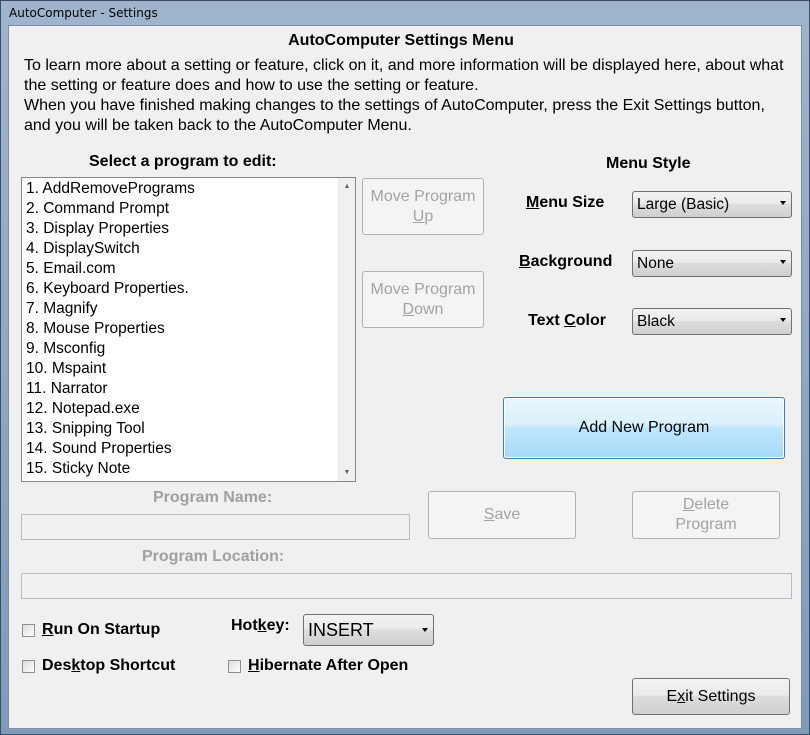 This screenshot has width=810, height=735. I want to click on hibernate-after-open-label: Hibernate After Open, so click(328, 666).